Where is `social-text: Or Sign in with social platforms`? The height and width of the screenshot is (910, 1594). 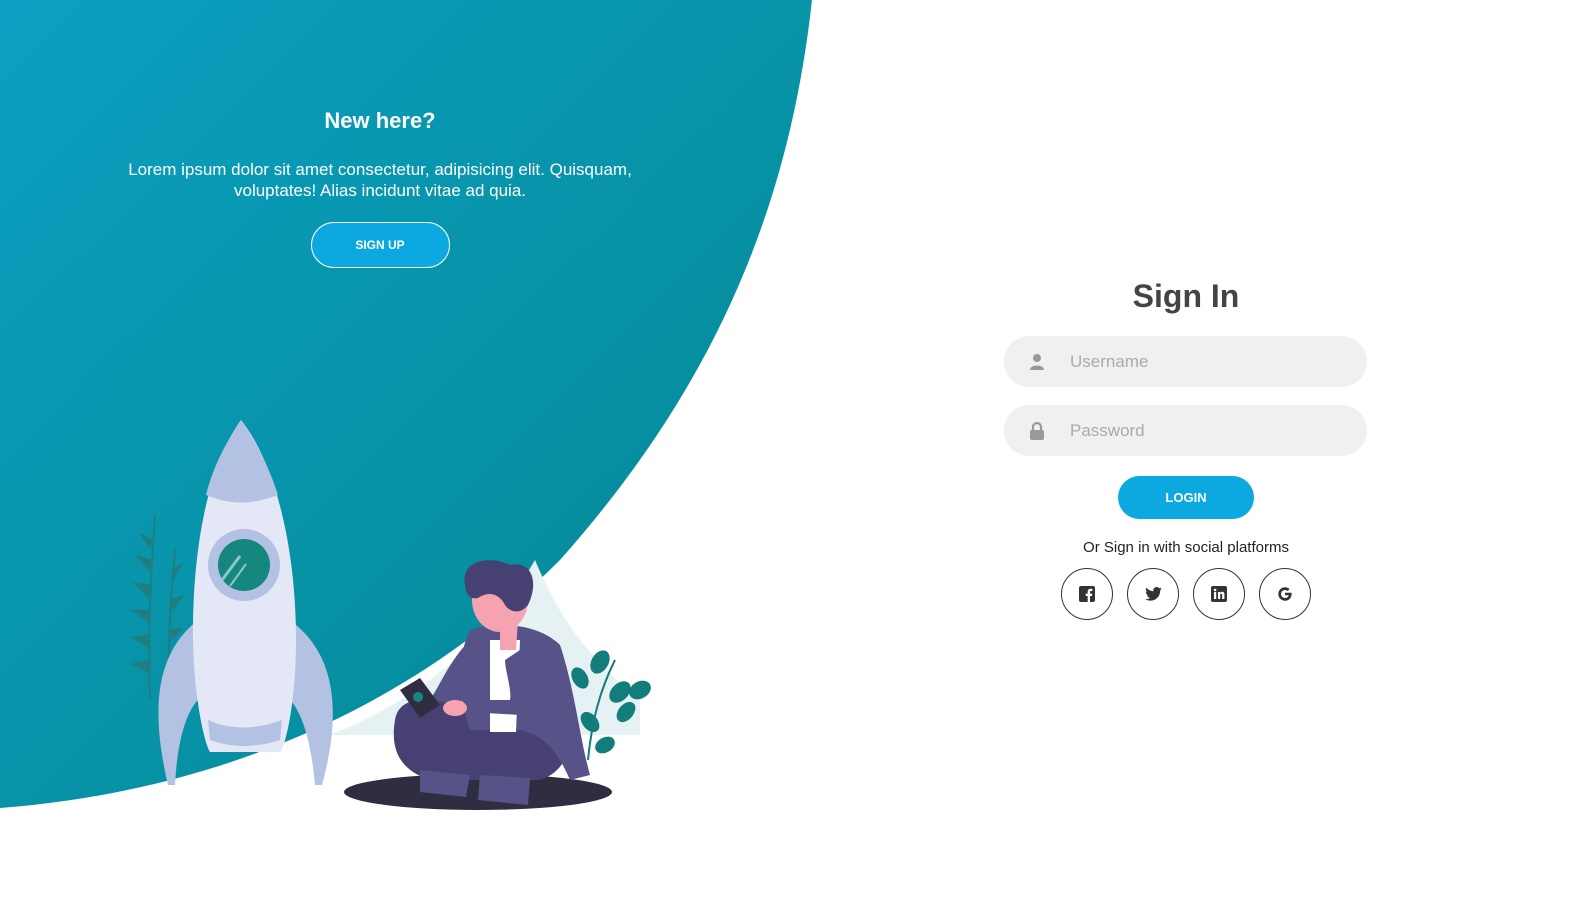 social-text: Or Sign in with social platforms is located at coordinates (1186, 547).